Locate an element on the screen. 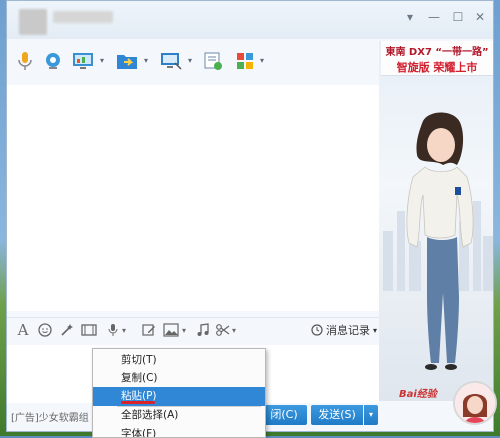  context-menu: 剪切(T) 复制(C) 粘贴(P) 全部选择(A) 字体(F) is located at coordinates (179, 393).